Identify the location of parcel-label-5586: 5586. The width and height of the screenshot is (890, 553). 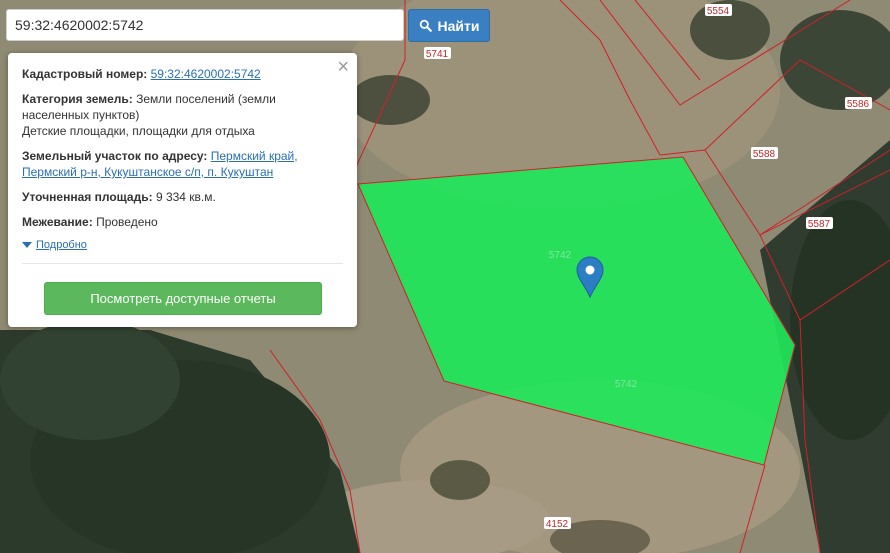
(858, 104).